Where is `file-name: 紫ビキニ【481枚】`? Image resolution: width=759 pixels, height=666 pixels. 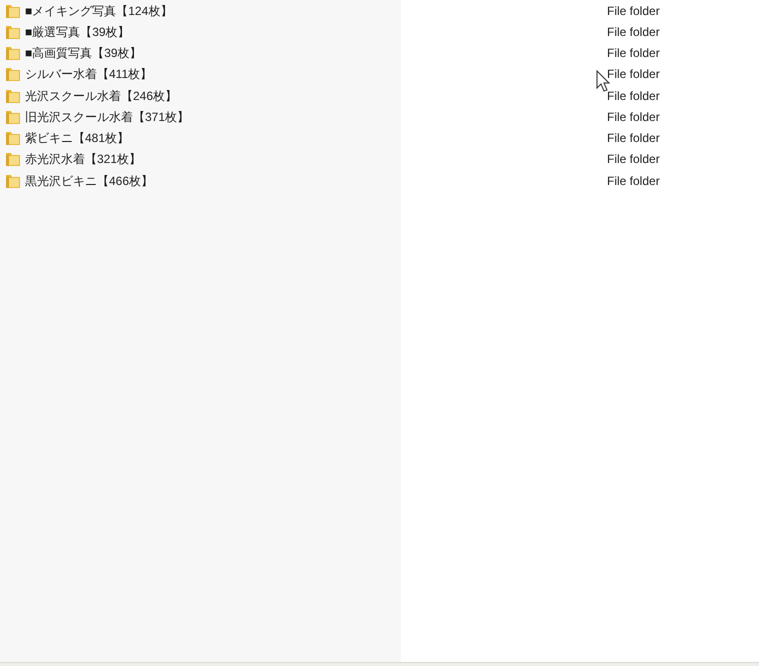
file-name: 紫ビキニ【481枚】 is located at coordinates (77, 138).